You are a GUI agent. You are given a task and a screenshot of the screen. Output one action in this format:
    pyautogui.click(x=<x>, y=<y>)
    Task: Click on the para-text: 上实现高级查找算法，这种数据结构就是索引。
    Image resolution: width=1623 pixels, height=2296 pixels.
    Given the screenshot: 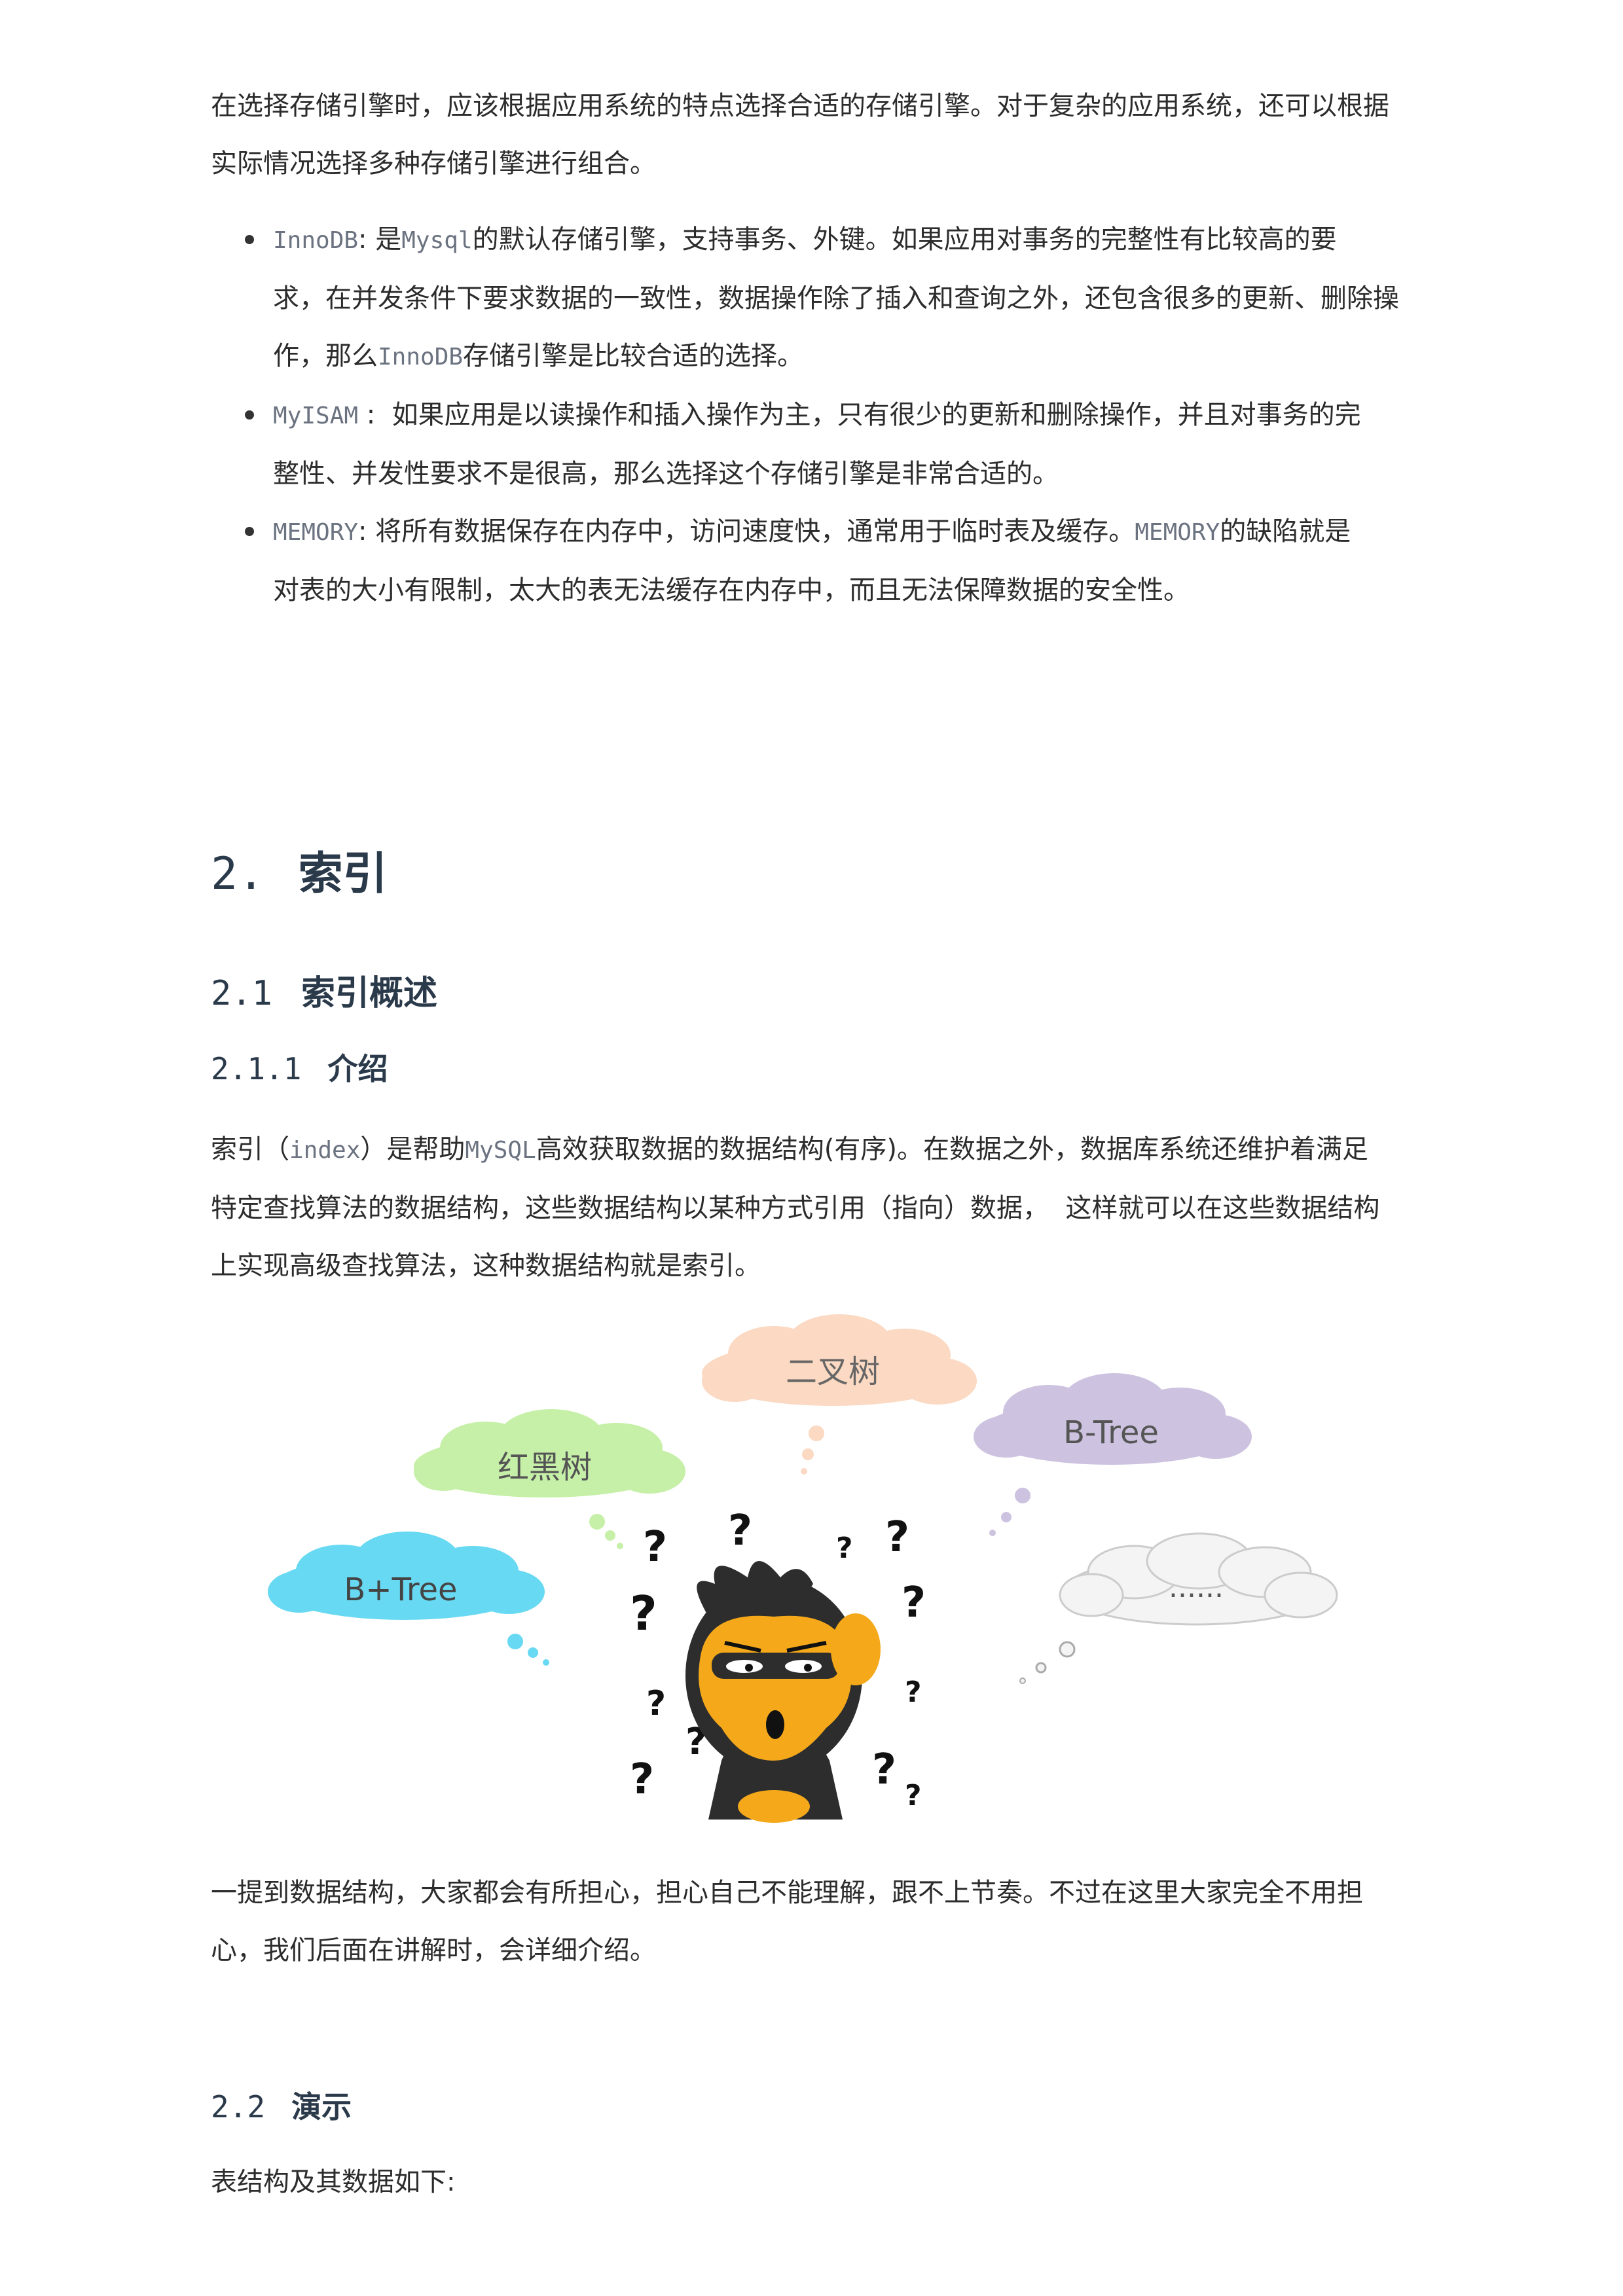 What is the action you would take?
    pyautogui.click(x=486, y=1266)
    